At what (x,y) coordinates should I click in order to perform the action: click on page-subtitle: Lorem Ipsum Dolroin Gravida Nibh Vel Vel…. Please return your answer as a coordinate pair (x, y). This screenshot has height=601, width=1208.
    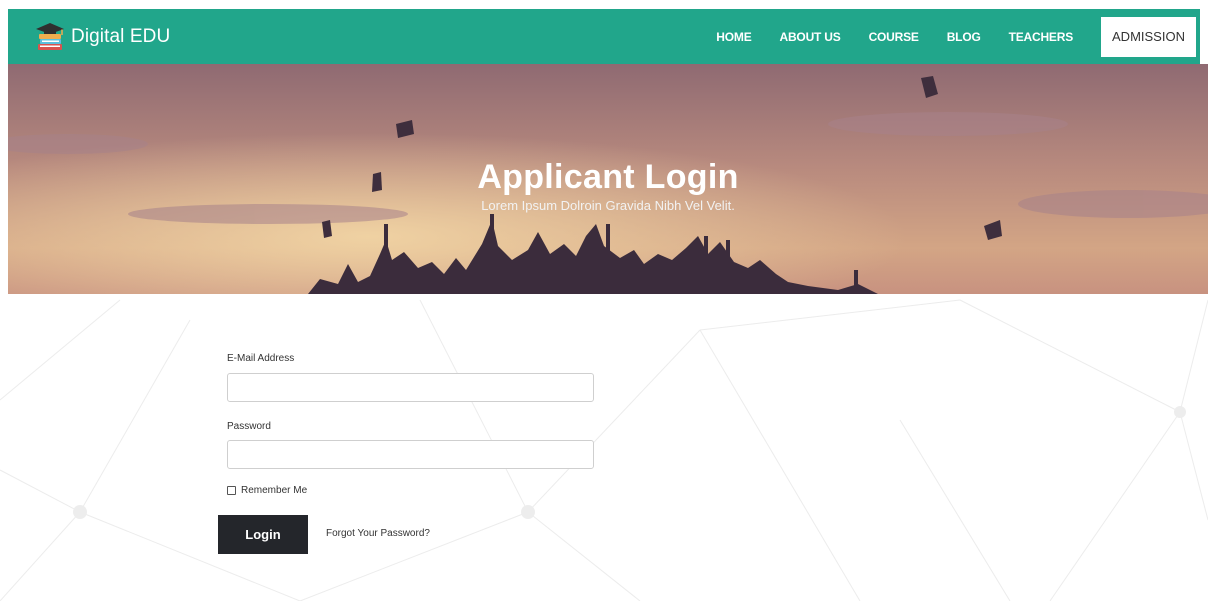
    Looking at the image, I should click on (608, 205).